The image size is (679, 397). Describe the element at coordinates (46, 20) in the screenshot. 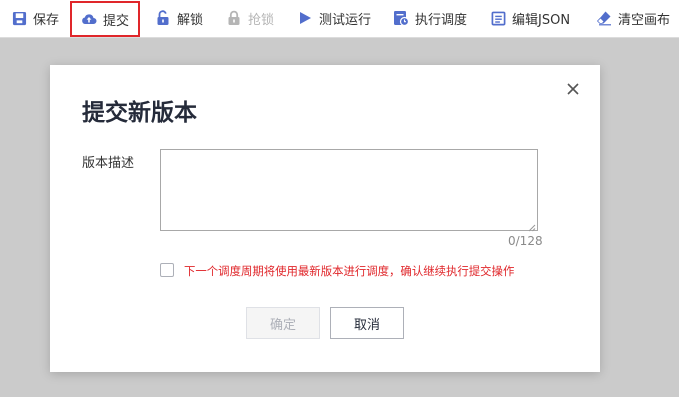

I see `toolbar-save-label: 保存` at that location.